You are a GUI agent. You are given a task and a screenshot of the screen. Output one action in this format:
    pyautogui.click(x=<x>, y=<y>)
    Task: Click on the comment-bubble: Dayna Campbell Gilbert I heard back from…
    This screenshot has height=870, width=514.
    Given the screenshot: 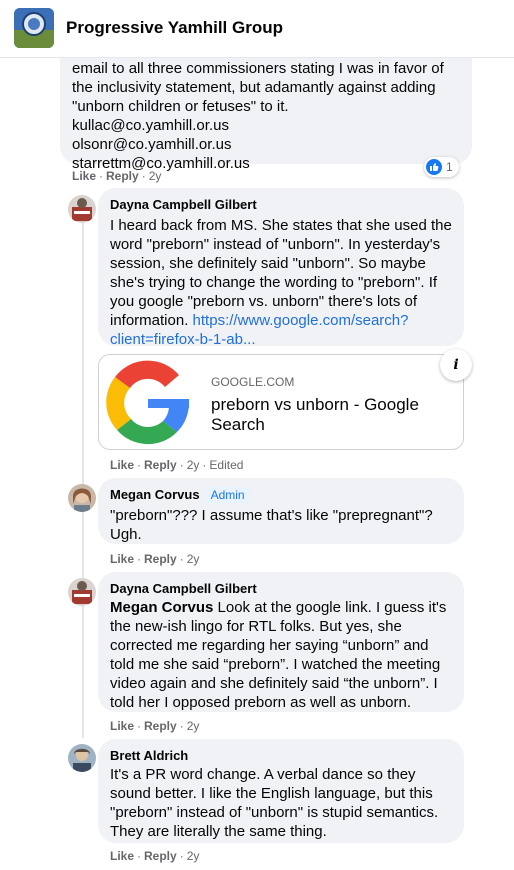 What is the action you would take?
    pyautogui.click(x=281, y=268)
    